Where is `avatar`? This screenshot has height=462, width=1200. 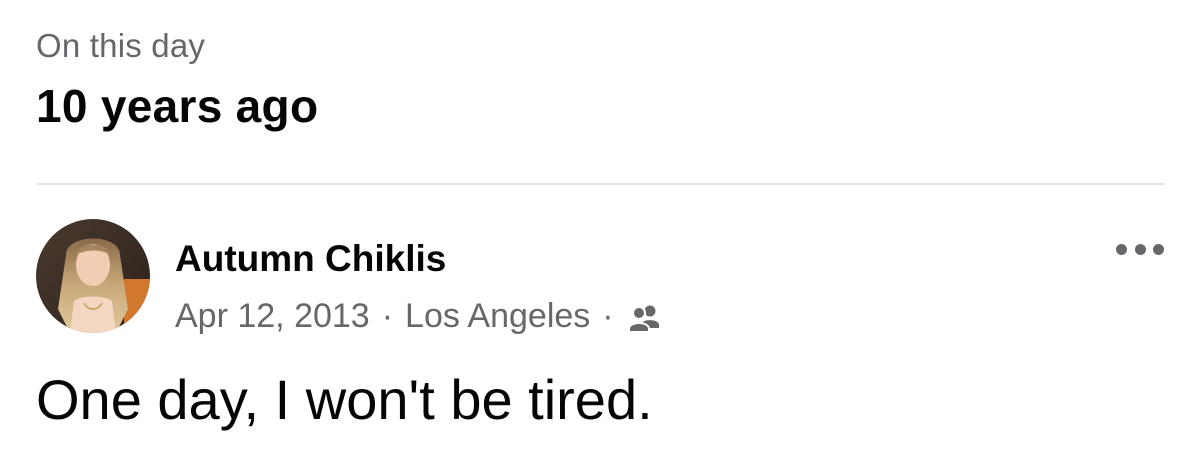 avatar is located at coordinates (93, 276).